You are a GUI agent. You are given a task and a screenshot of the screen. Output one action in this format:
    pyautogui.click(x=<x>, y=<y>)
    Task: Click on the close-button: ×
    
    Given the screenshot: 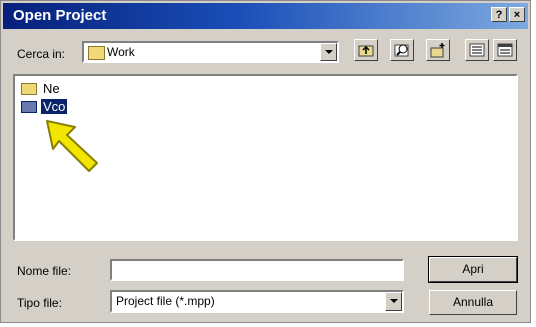 What is the action you would take?
    pyautogui.click(x=517, y=14)
    